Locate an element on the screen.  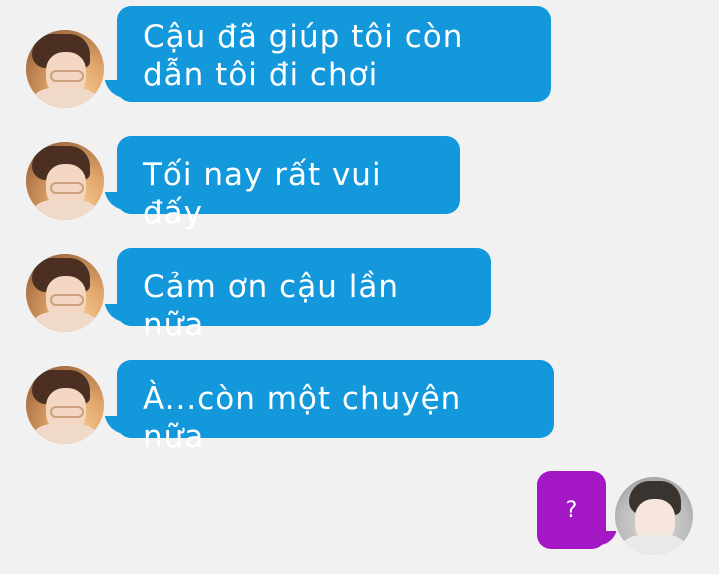
message-bubble-outgoing: ? is located at coordinates (571, 510).